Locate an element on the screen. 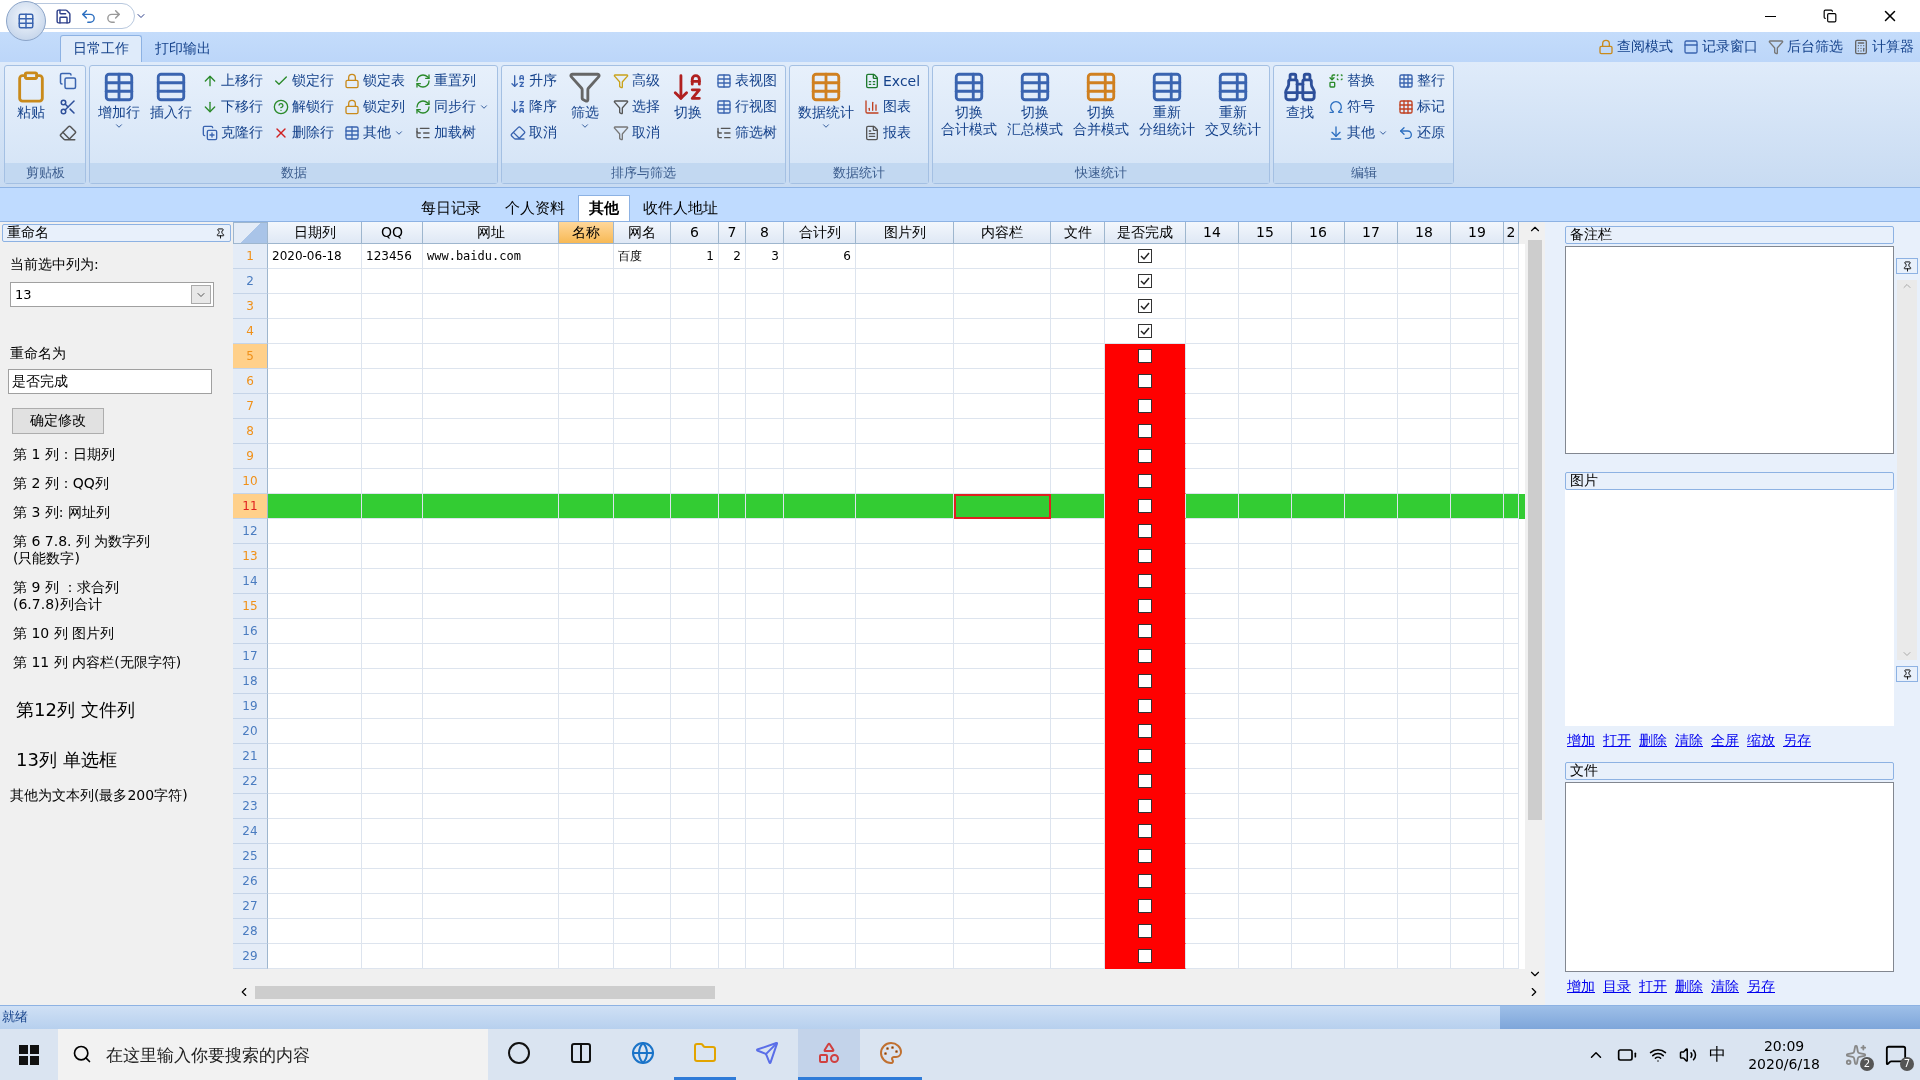  table-row: 20 is located at coordinates (879, 731).